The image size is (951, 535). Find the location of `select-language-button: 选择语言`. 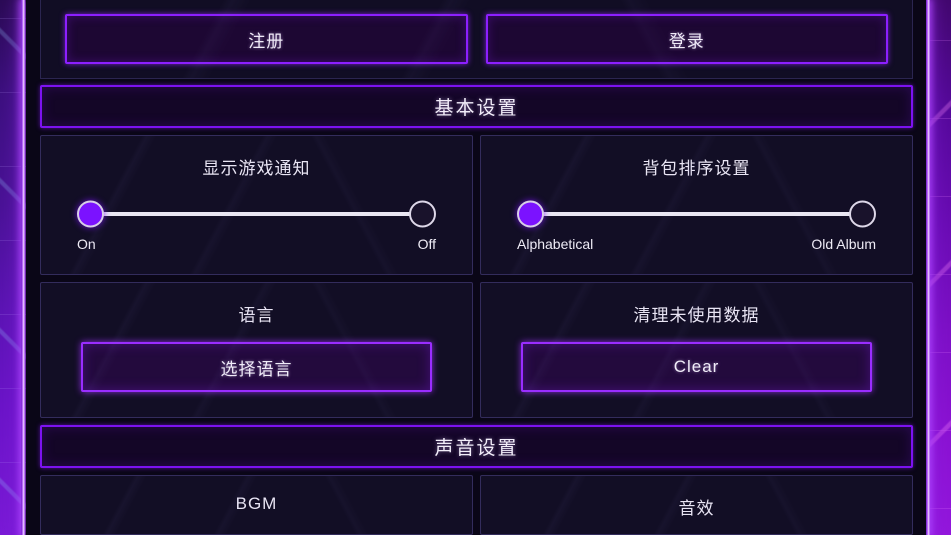

select-language-button: 选择语言 is located at coordinates (256, 367).